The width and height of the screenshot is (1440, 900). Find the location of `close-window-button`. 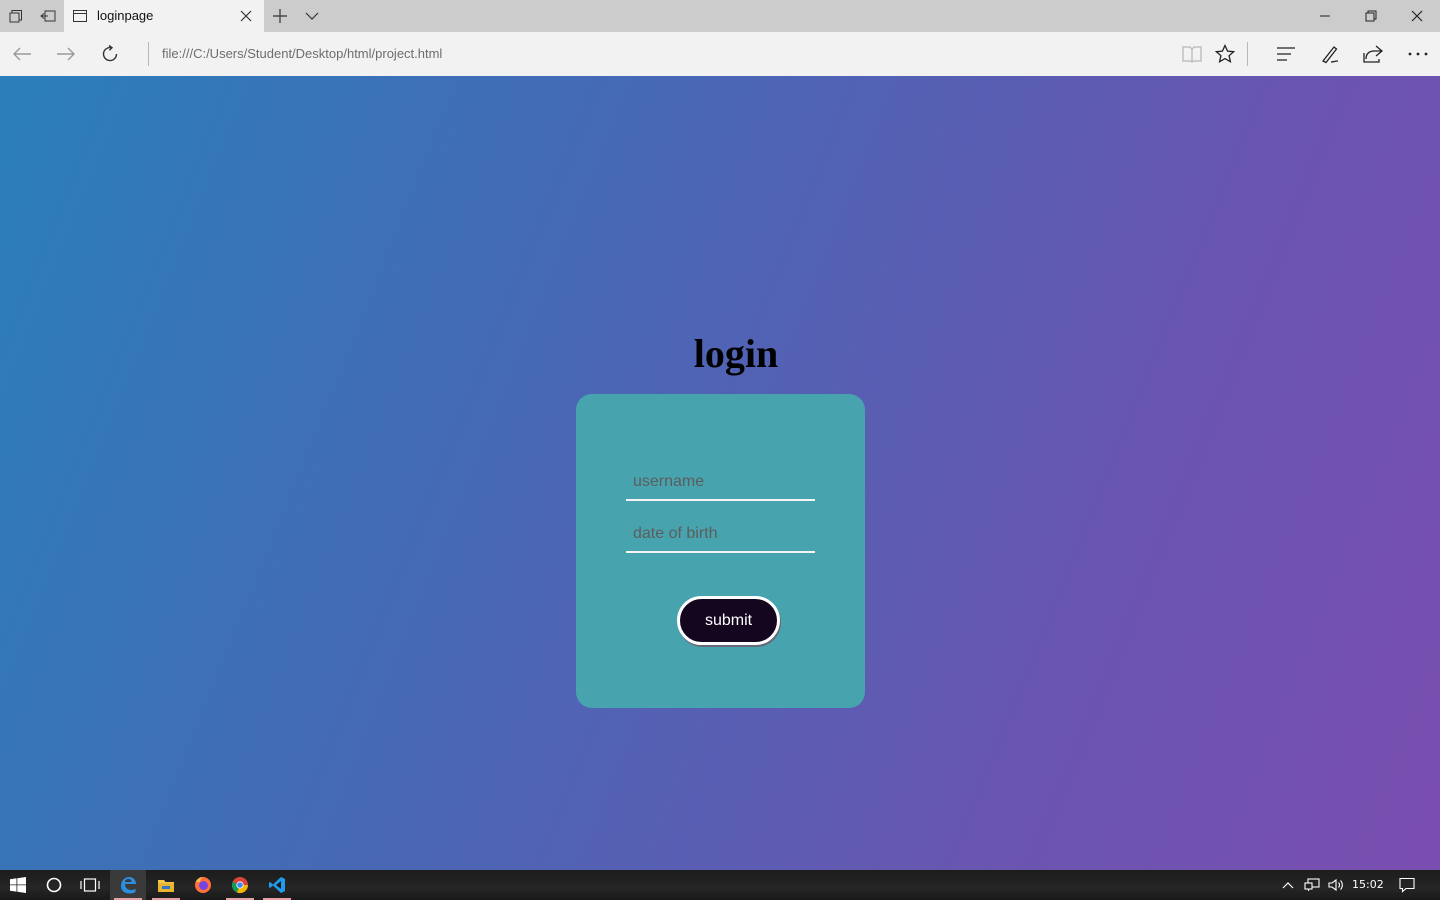

close-window-button is located at coordinates (1417, 16).